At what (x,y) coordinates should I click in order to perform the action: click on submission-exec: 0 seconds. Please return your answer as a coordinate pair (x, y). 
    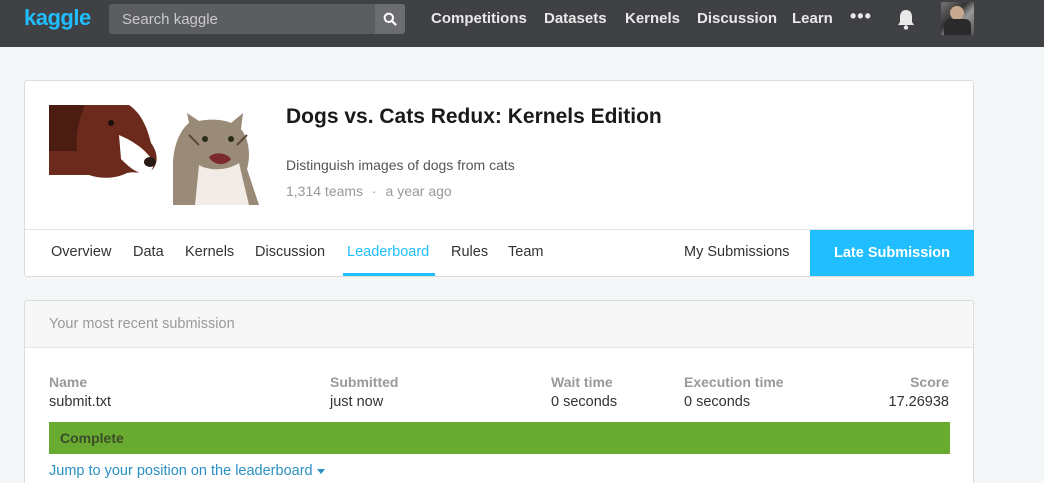
    Looking at the image, I should click on (717, 402).